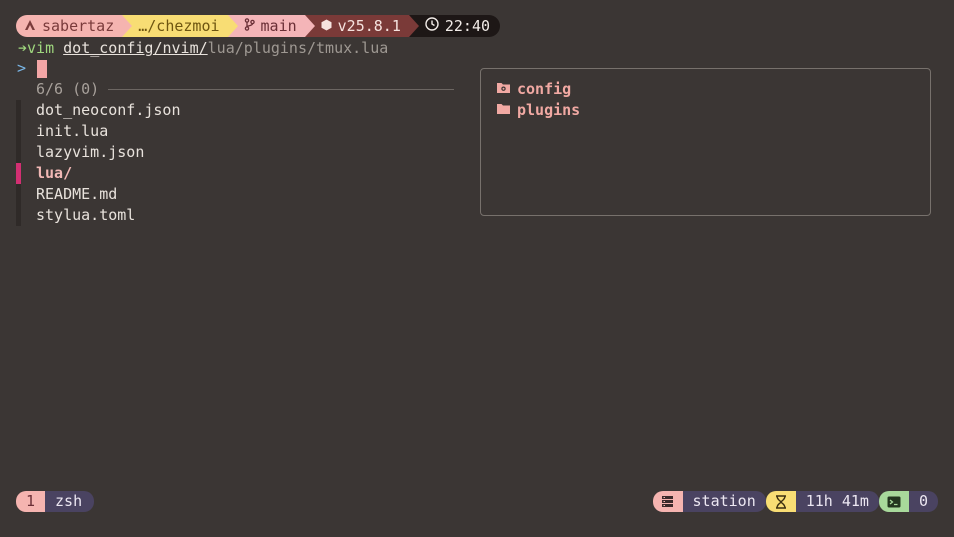 This screenshot has height=537, width=954. I want to click on preview-item-plugins: plugins, so click(538, 110).